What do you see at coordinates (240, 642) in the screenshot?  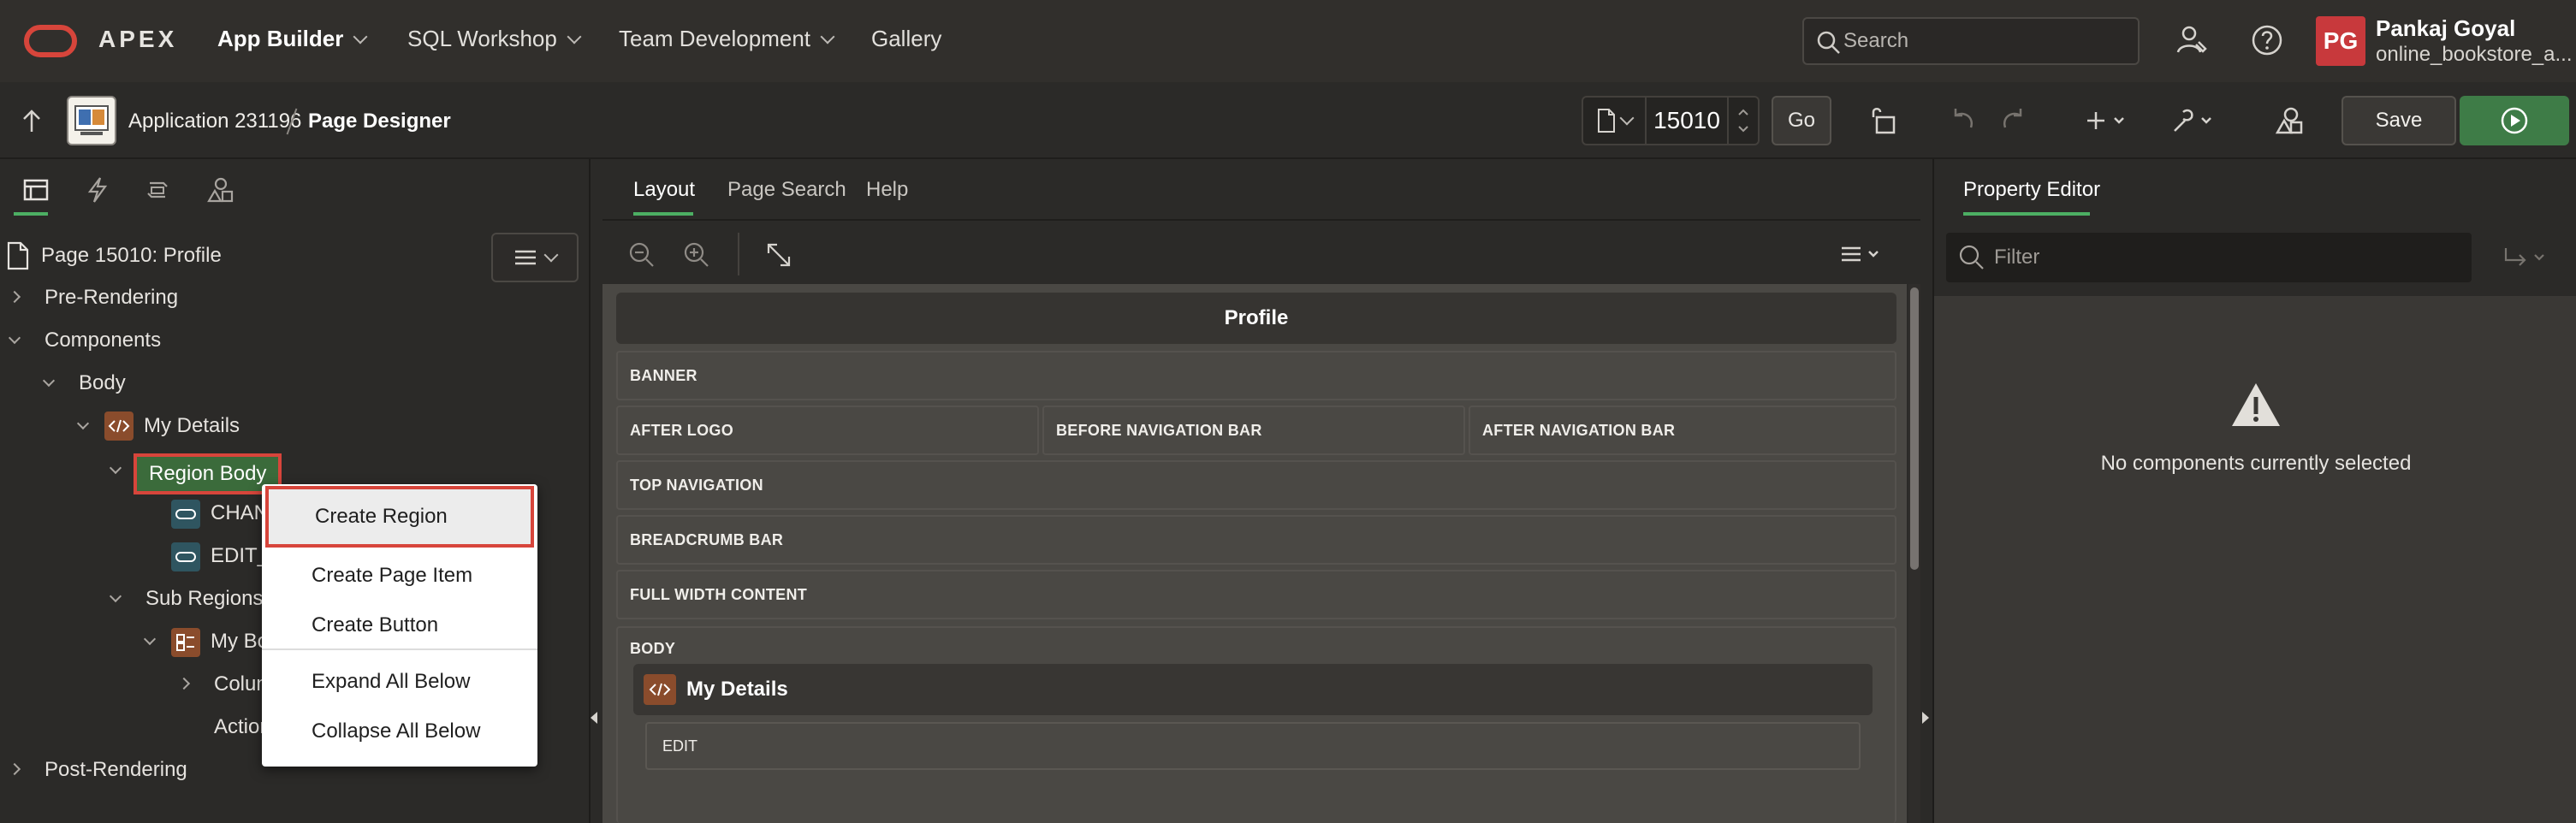 I see `tree-node-my-bo: My Bo` at bounding box center [240, 642].